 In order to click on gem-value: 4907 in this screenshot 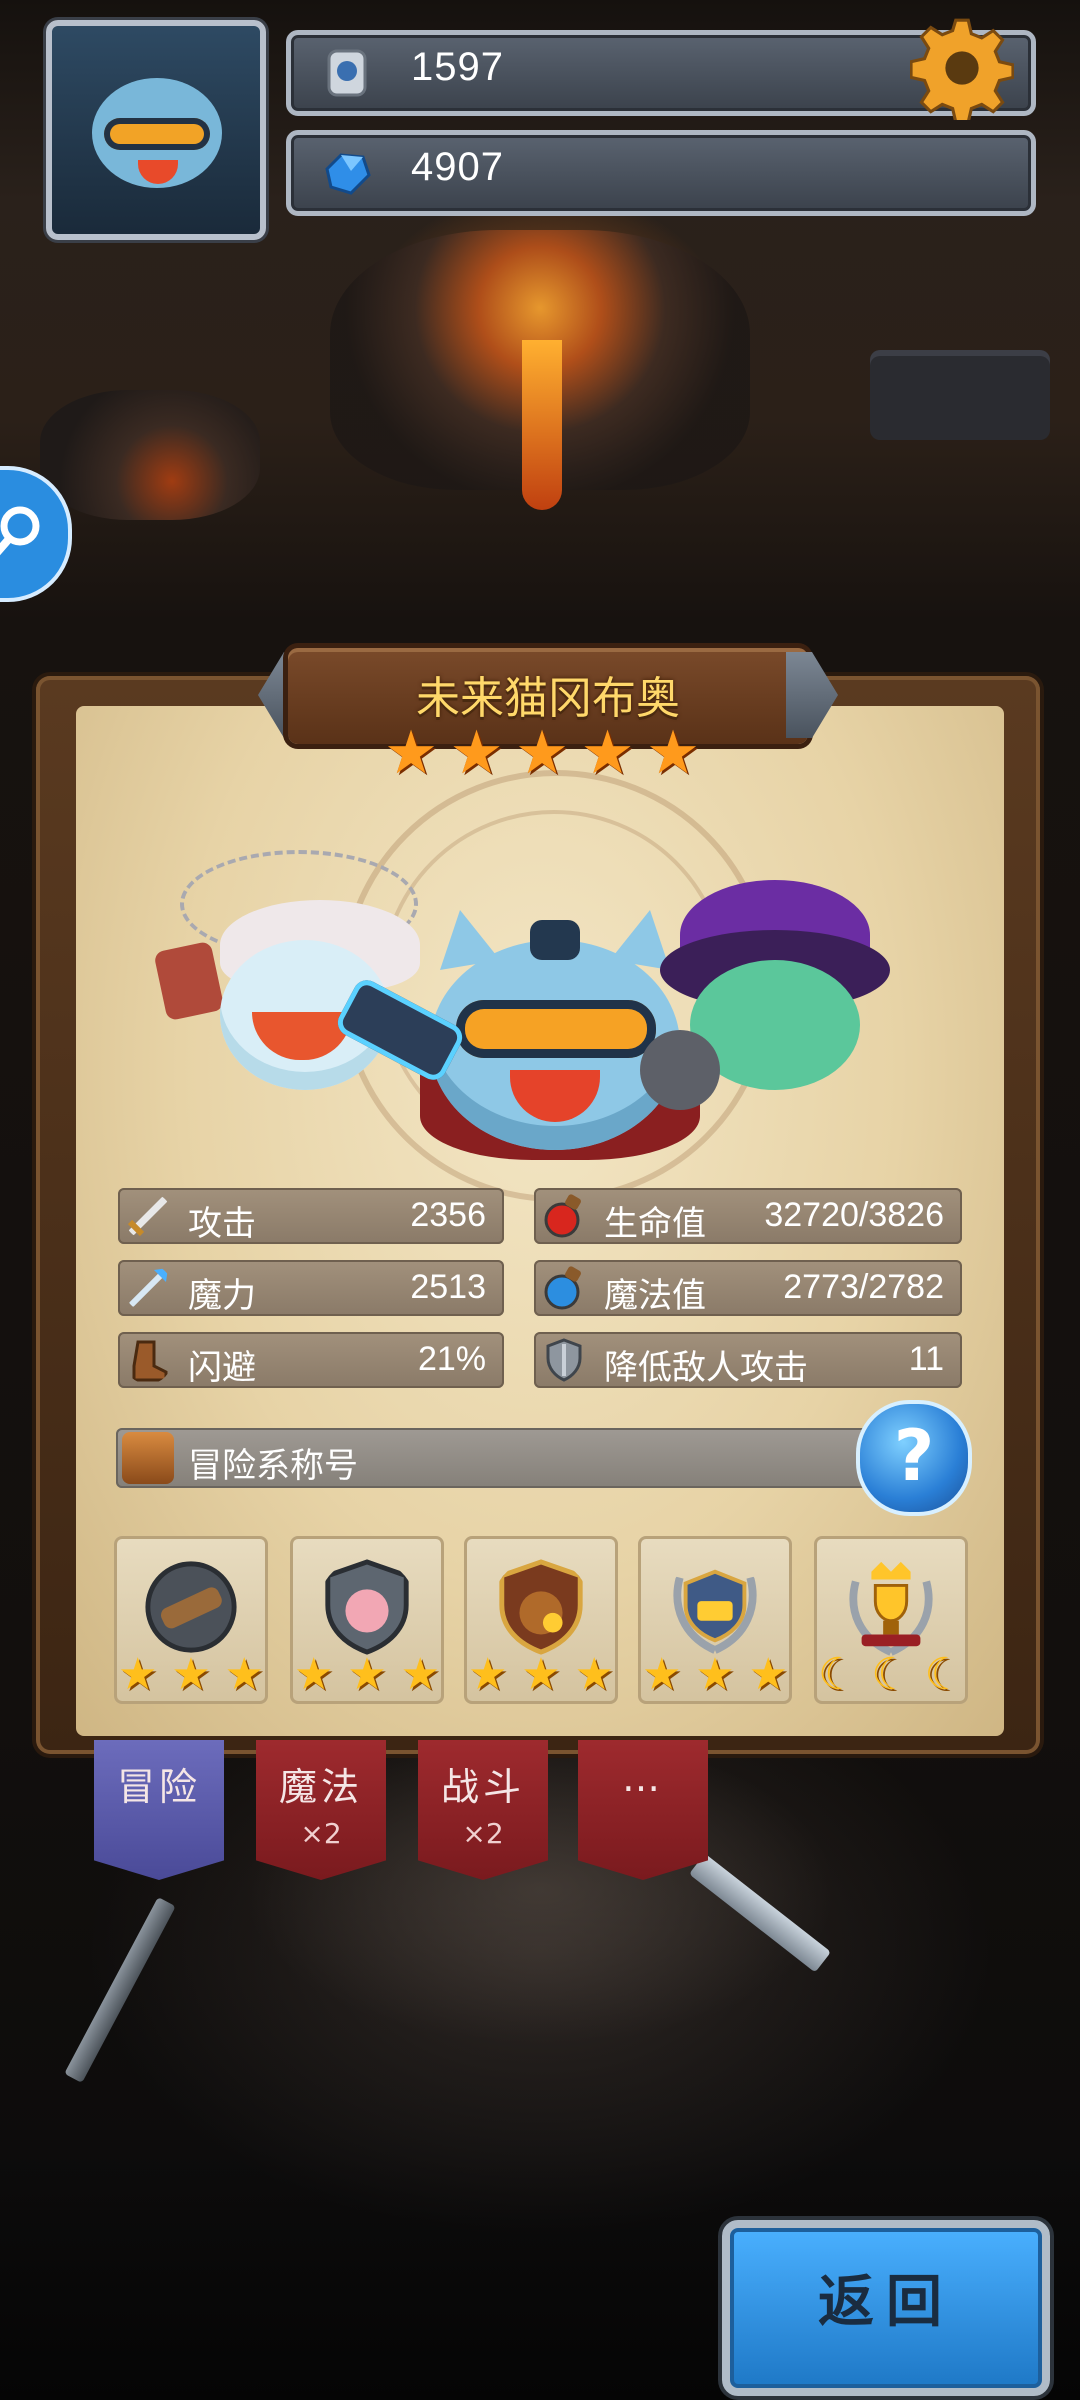, I will do `click(457, 167)`.